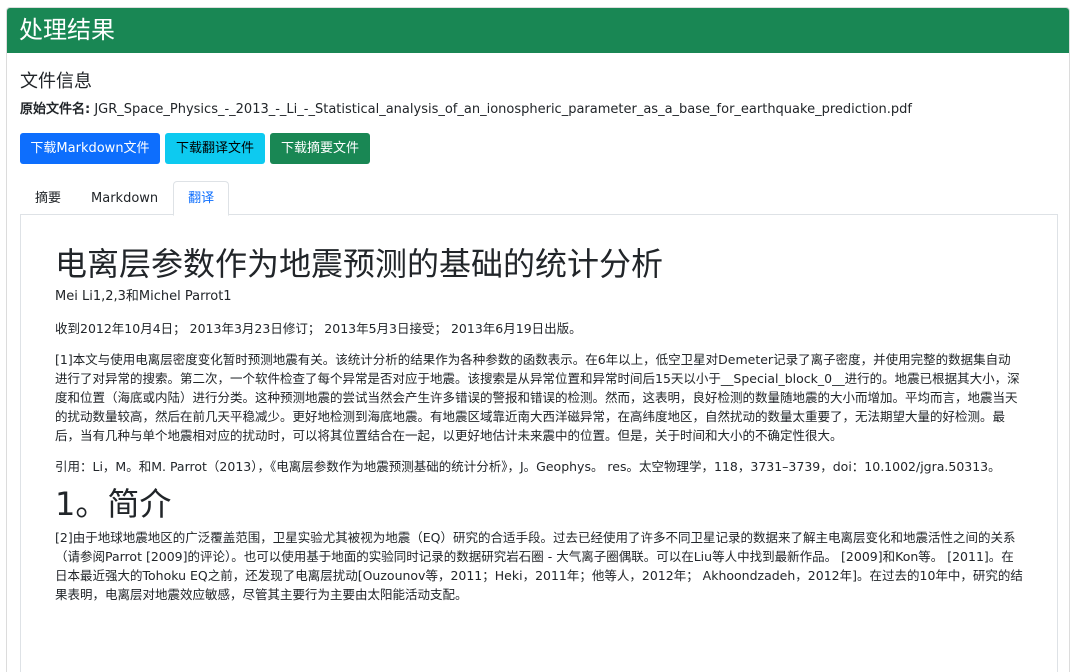 The image size is (1080, 672). Describe the element at coordinates (67, 30) in the screenshot. I see `page-title: 处理结果` at that location.